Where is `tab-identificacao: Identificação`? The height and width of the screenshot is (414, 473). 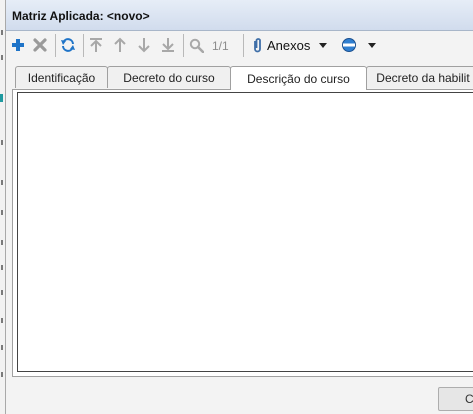
tab-identificacao: Identificação is located at coordinates (61, 77).